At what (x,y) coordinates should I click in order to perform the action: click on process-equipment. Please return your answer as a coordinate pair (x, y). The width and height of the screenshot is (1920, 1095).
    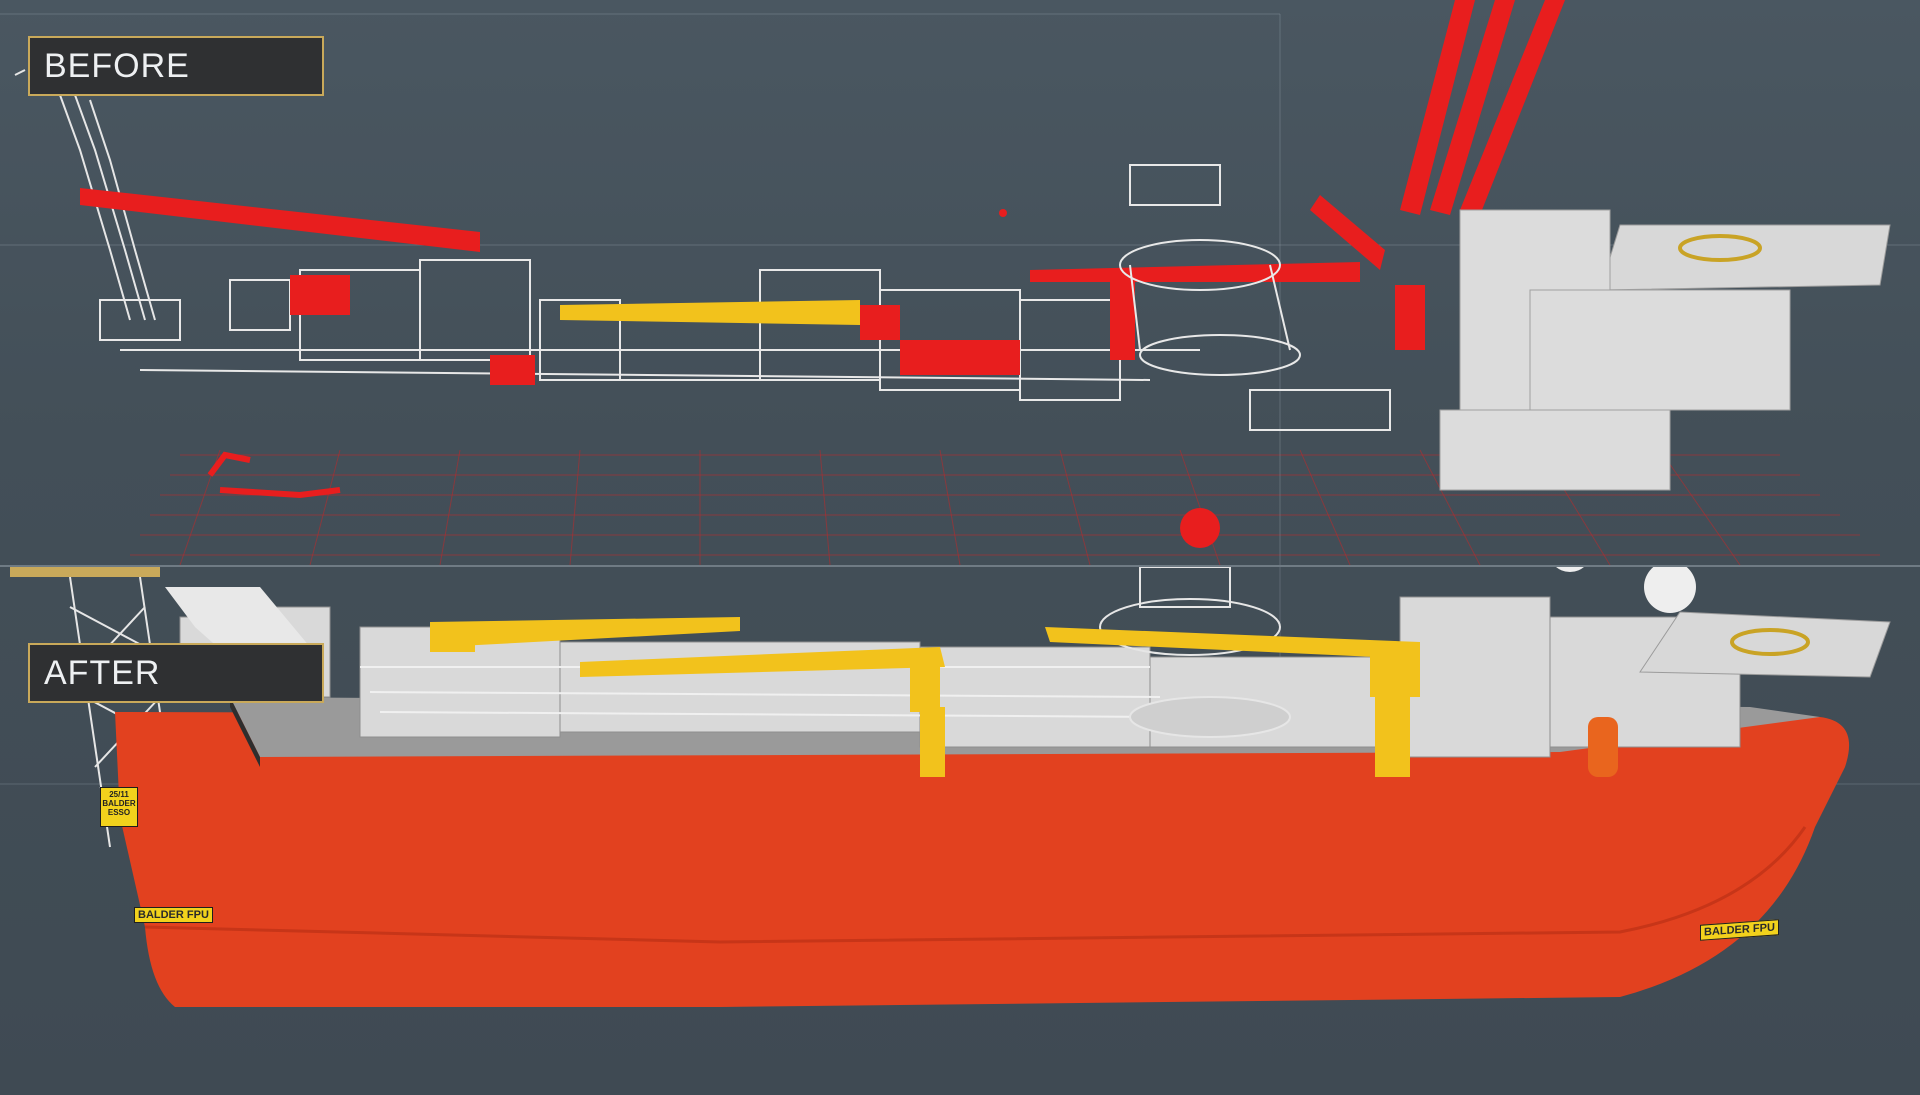
    Looking at the image, I should click on (960, 677).